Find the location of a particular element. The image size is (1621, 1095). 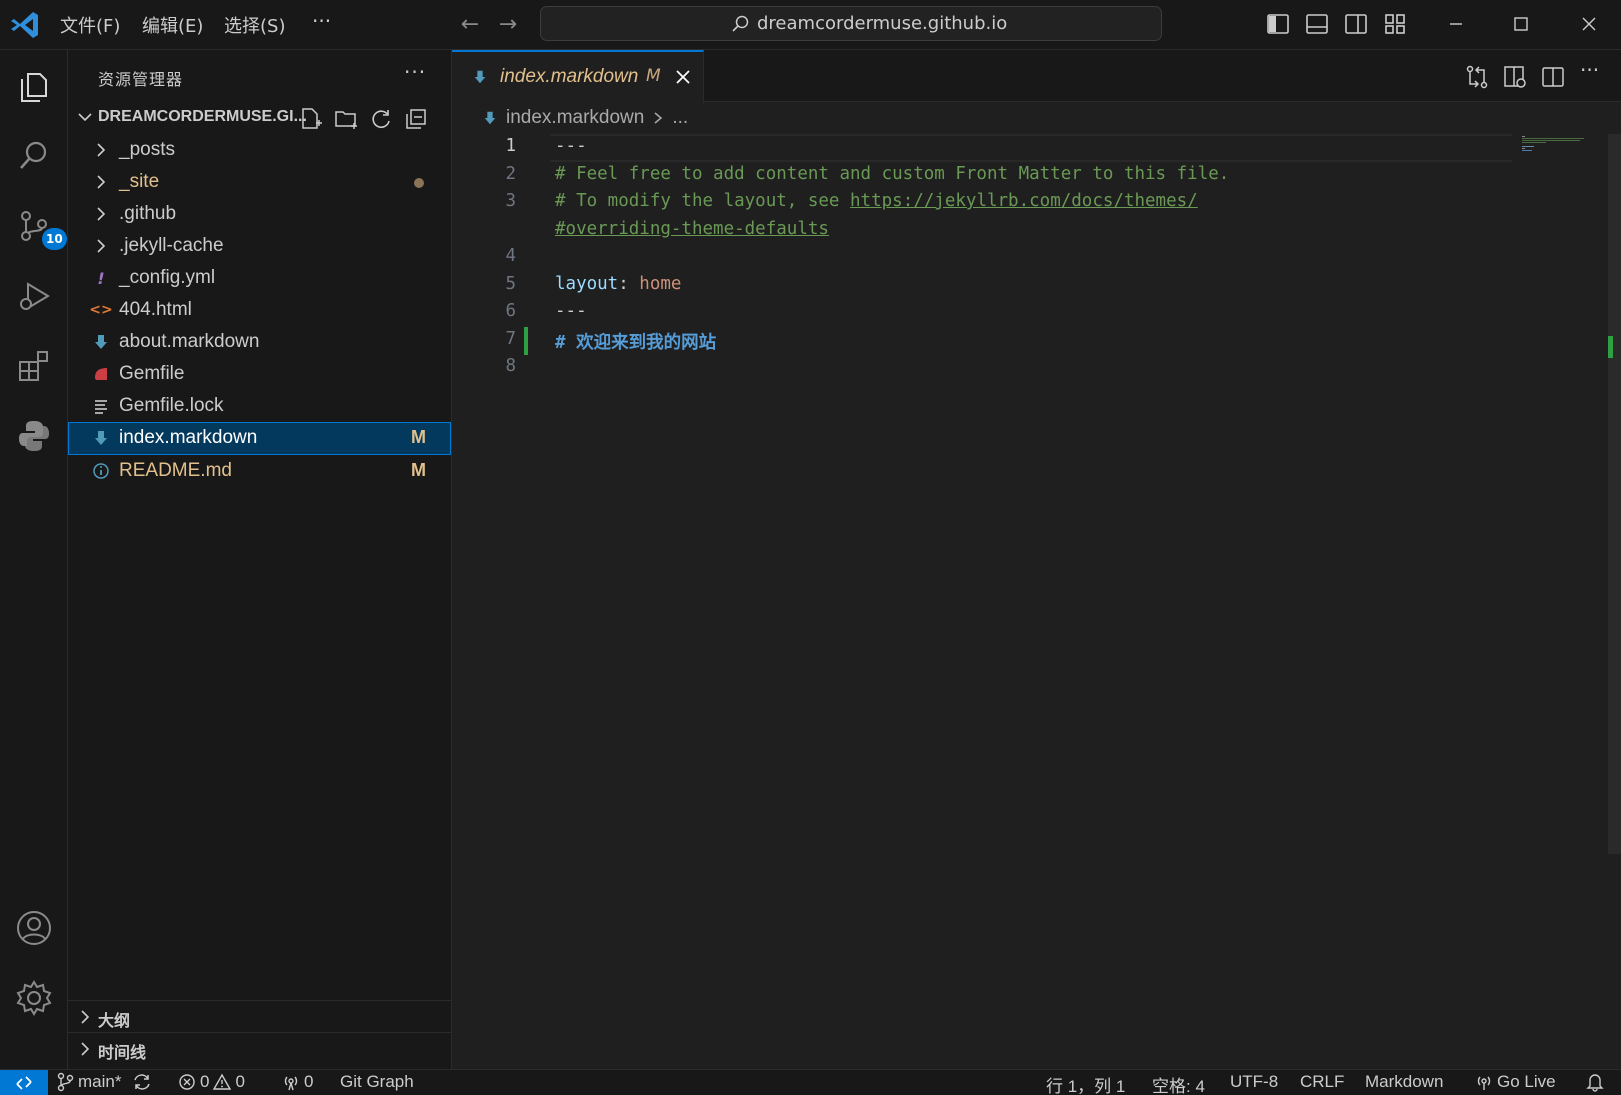

eol-status: CRLF is located at coordinates (1322, 1082).